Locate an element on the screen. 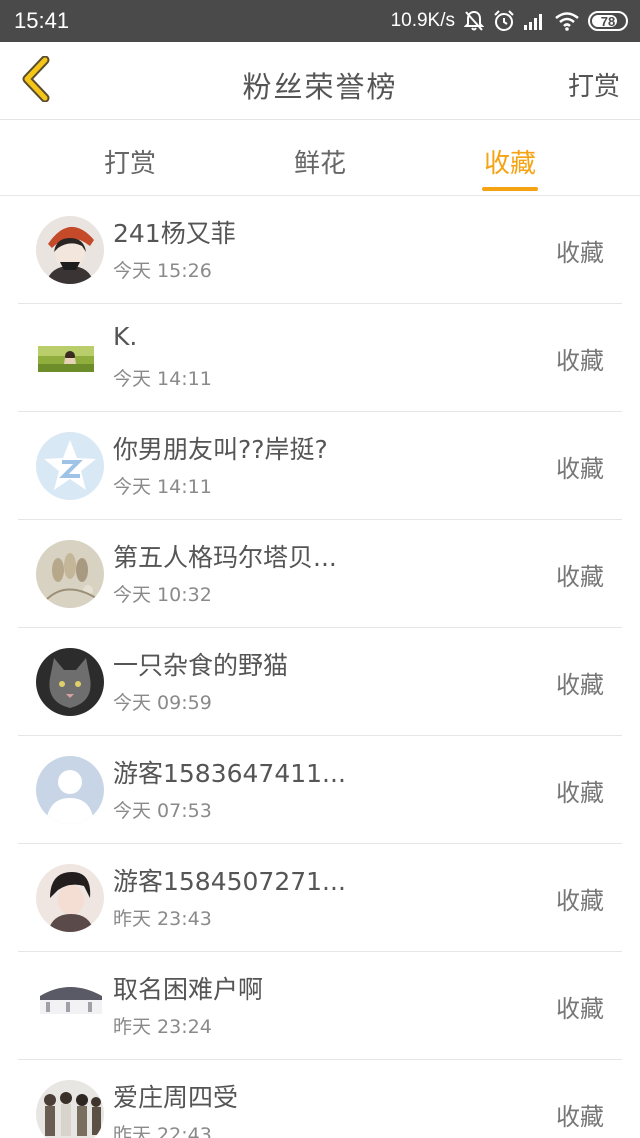 The image size is (640, 1138). fan-time: 今天 15:26 is located at coordinates (162, 271).